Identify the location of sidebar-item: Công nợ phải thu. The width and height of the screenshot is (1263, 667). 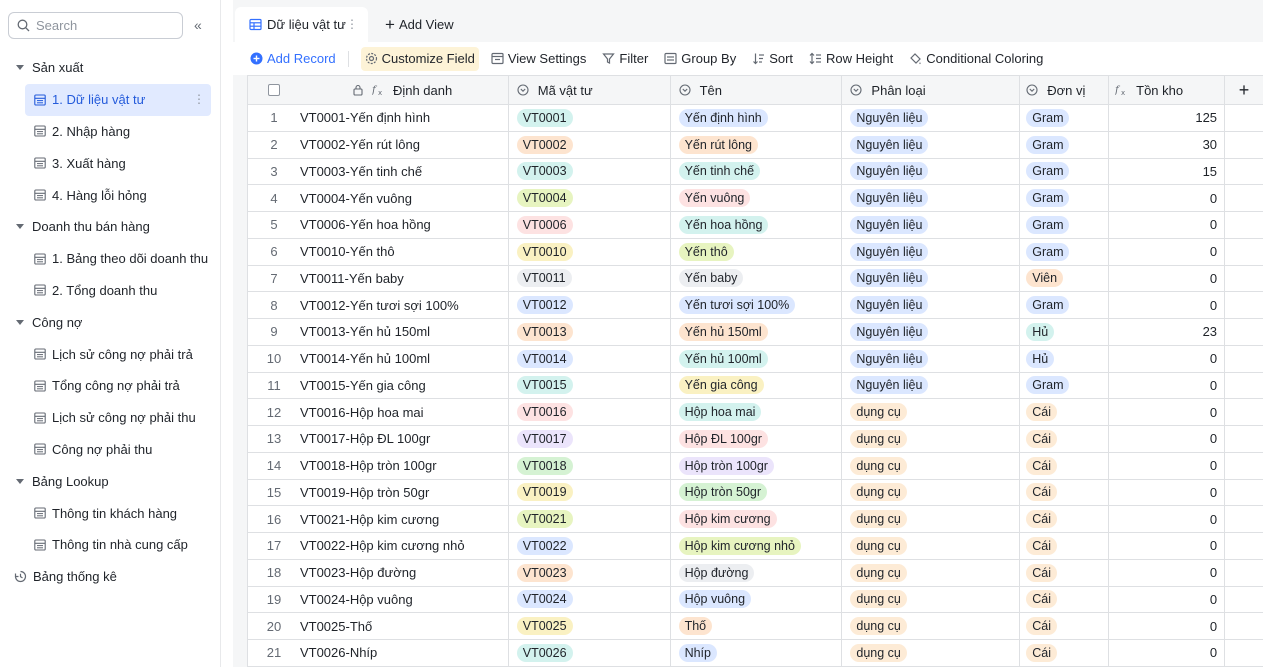
(110, 450).